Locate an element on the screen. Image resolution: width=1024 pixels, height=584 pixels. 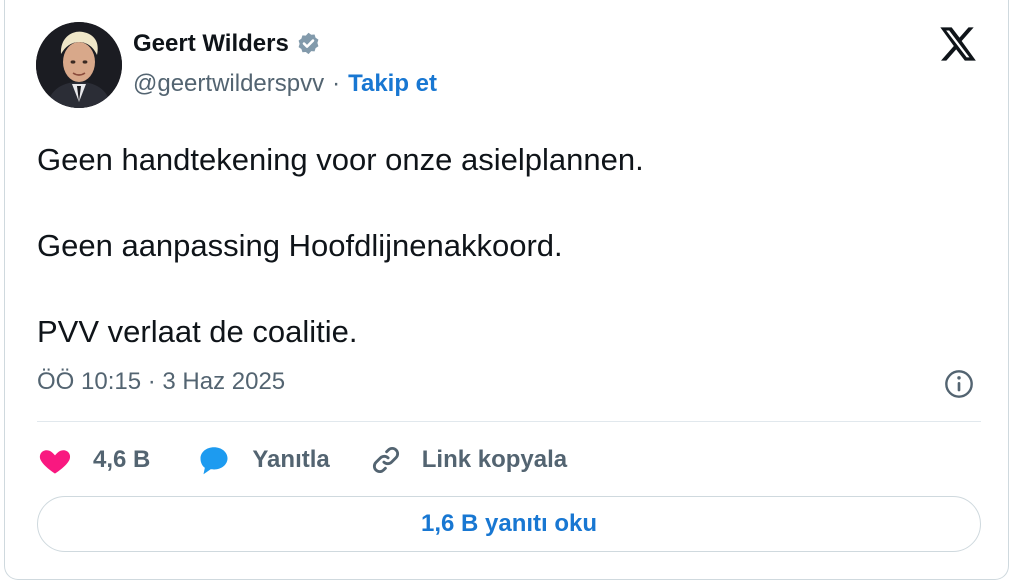
reply-button: Yanıtla is located at coordinates (263, 460).